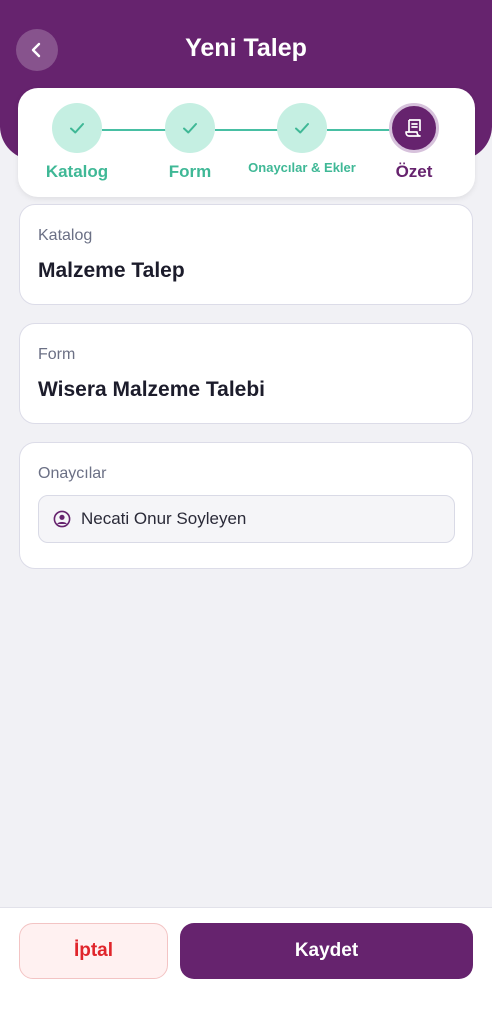  What do you see at coordinates (57, 354) in the screenshot?
I see `form-label: Form` at bounding box center [57, 354].